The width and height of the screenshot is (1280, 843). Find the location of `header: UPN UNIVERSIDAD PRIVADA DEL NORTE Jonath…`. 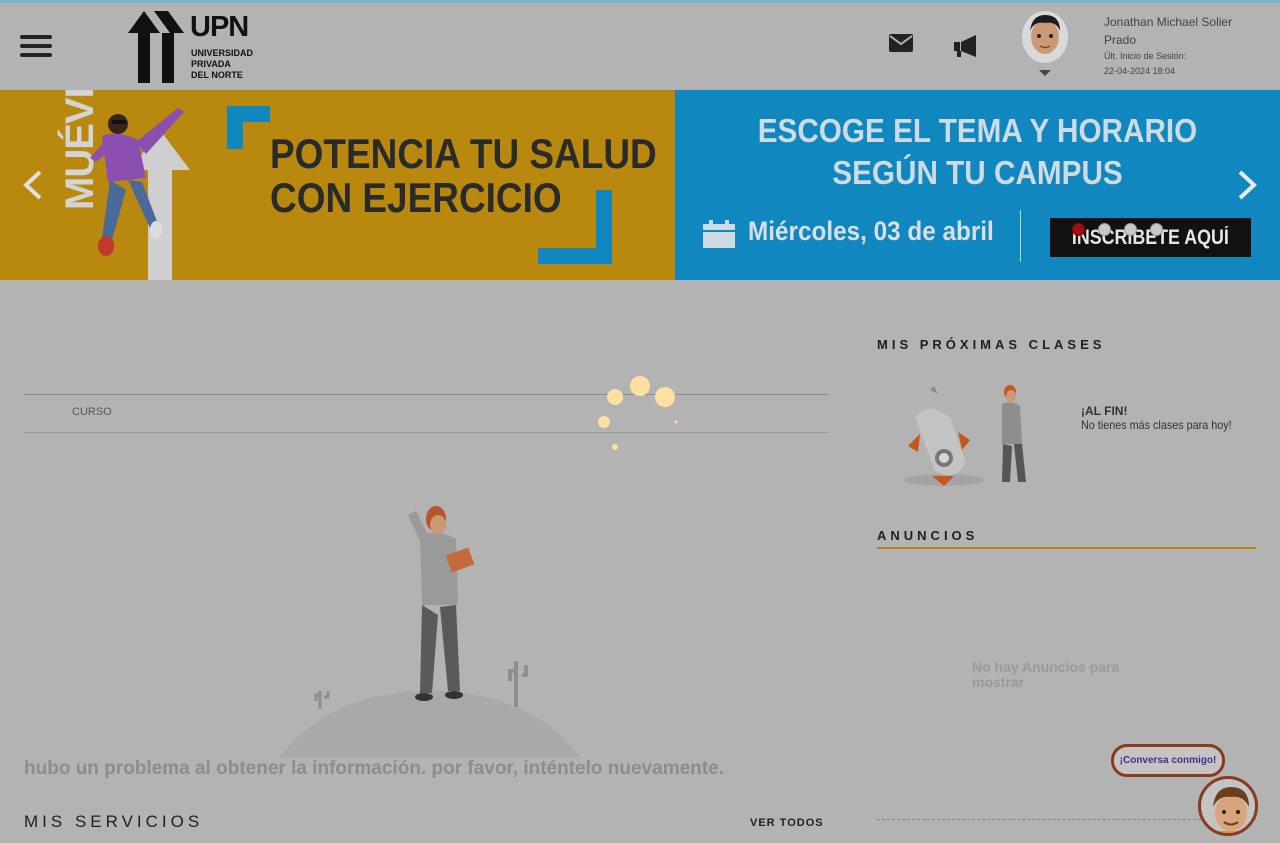

header: UPN UNIVERSIDAD PRIVADA DEL NORTE Jonath… is located at coordinates (640, 46).